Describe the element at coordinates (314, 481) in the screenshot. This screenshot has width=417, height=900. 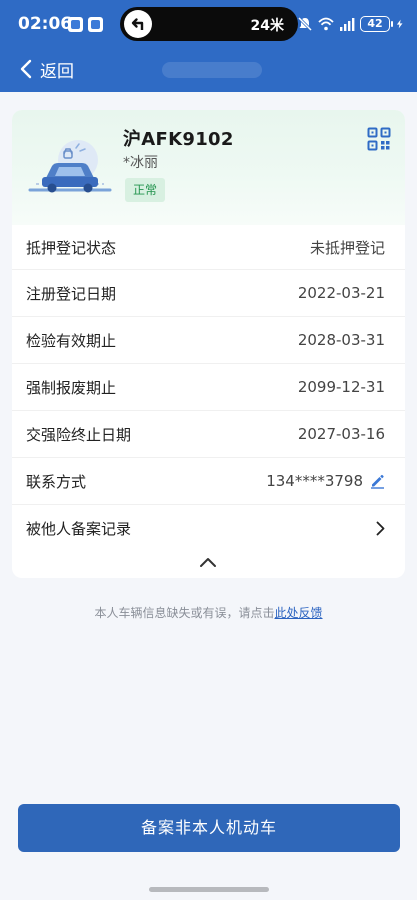
I see `contact-phone: 134****3798` at that location.